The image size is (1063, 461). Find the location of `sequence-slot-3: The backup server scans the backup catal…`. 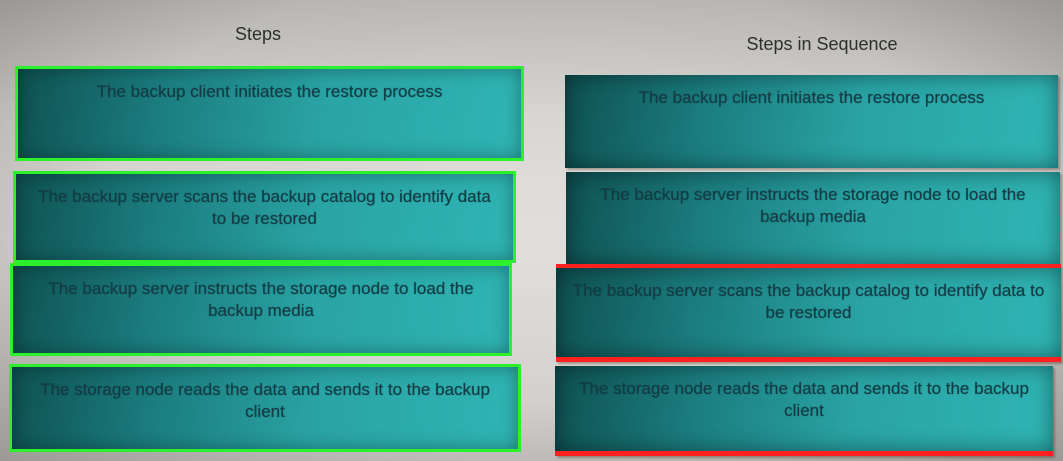

sequence-slot-3: The backup server scans the backup catal… is located at coordinates (808, 313).